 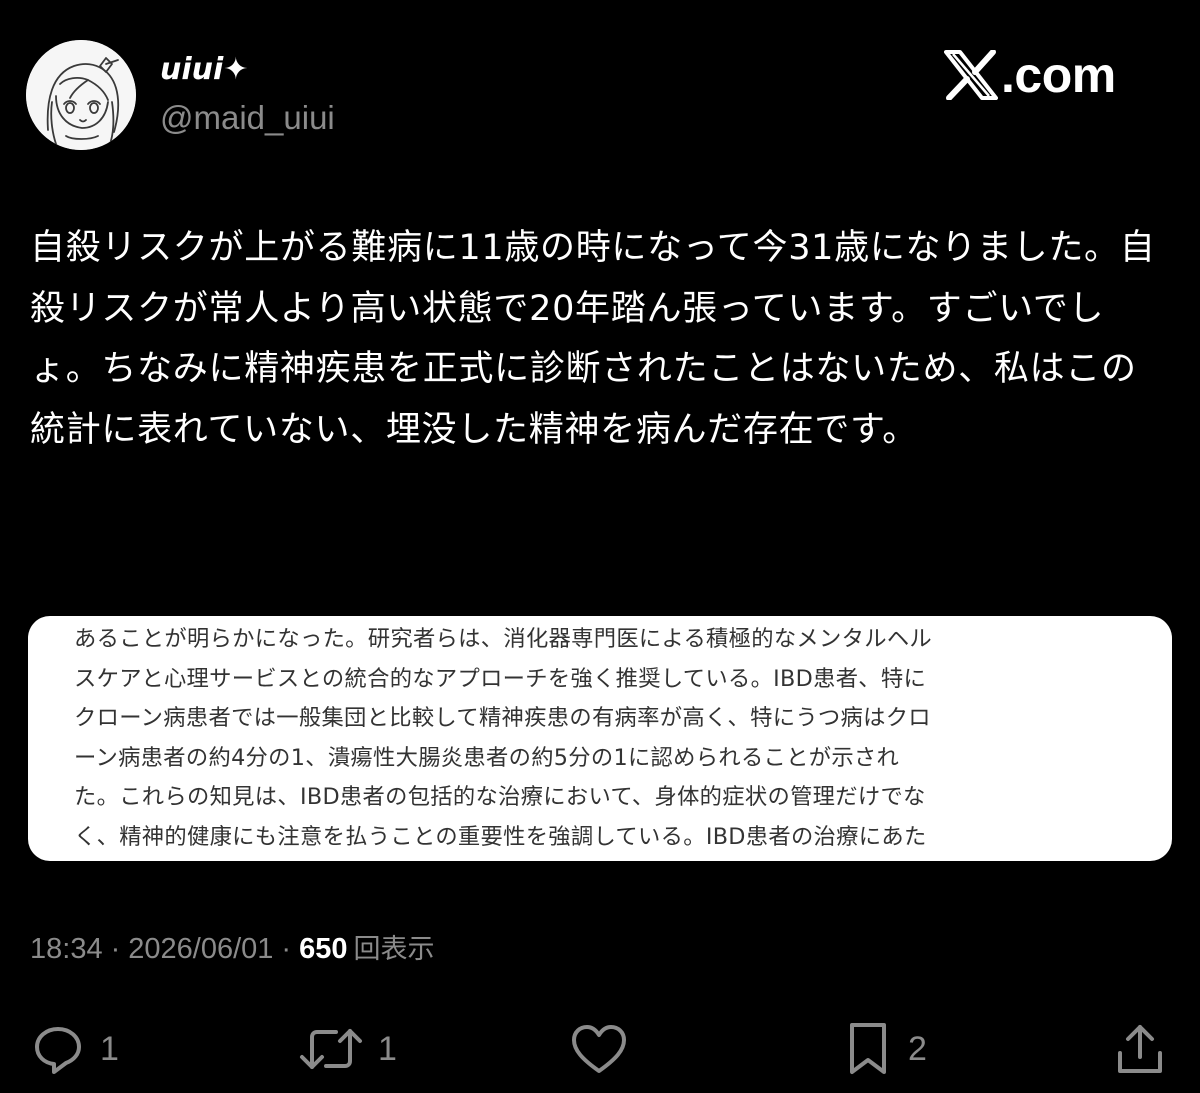 What do you see at coordinates (971, 75) in the screenshot?
I see `x-logo-icon` at bounding box center [971, 75].